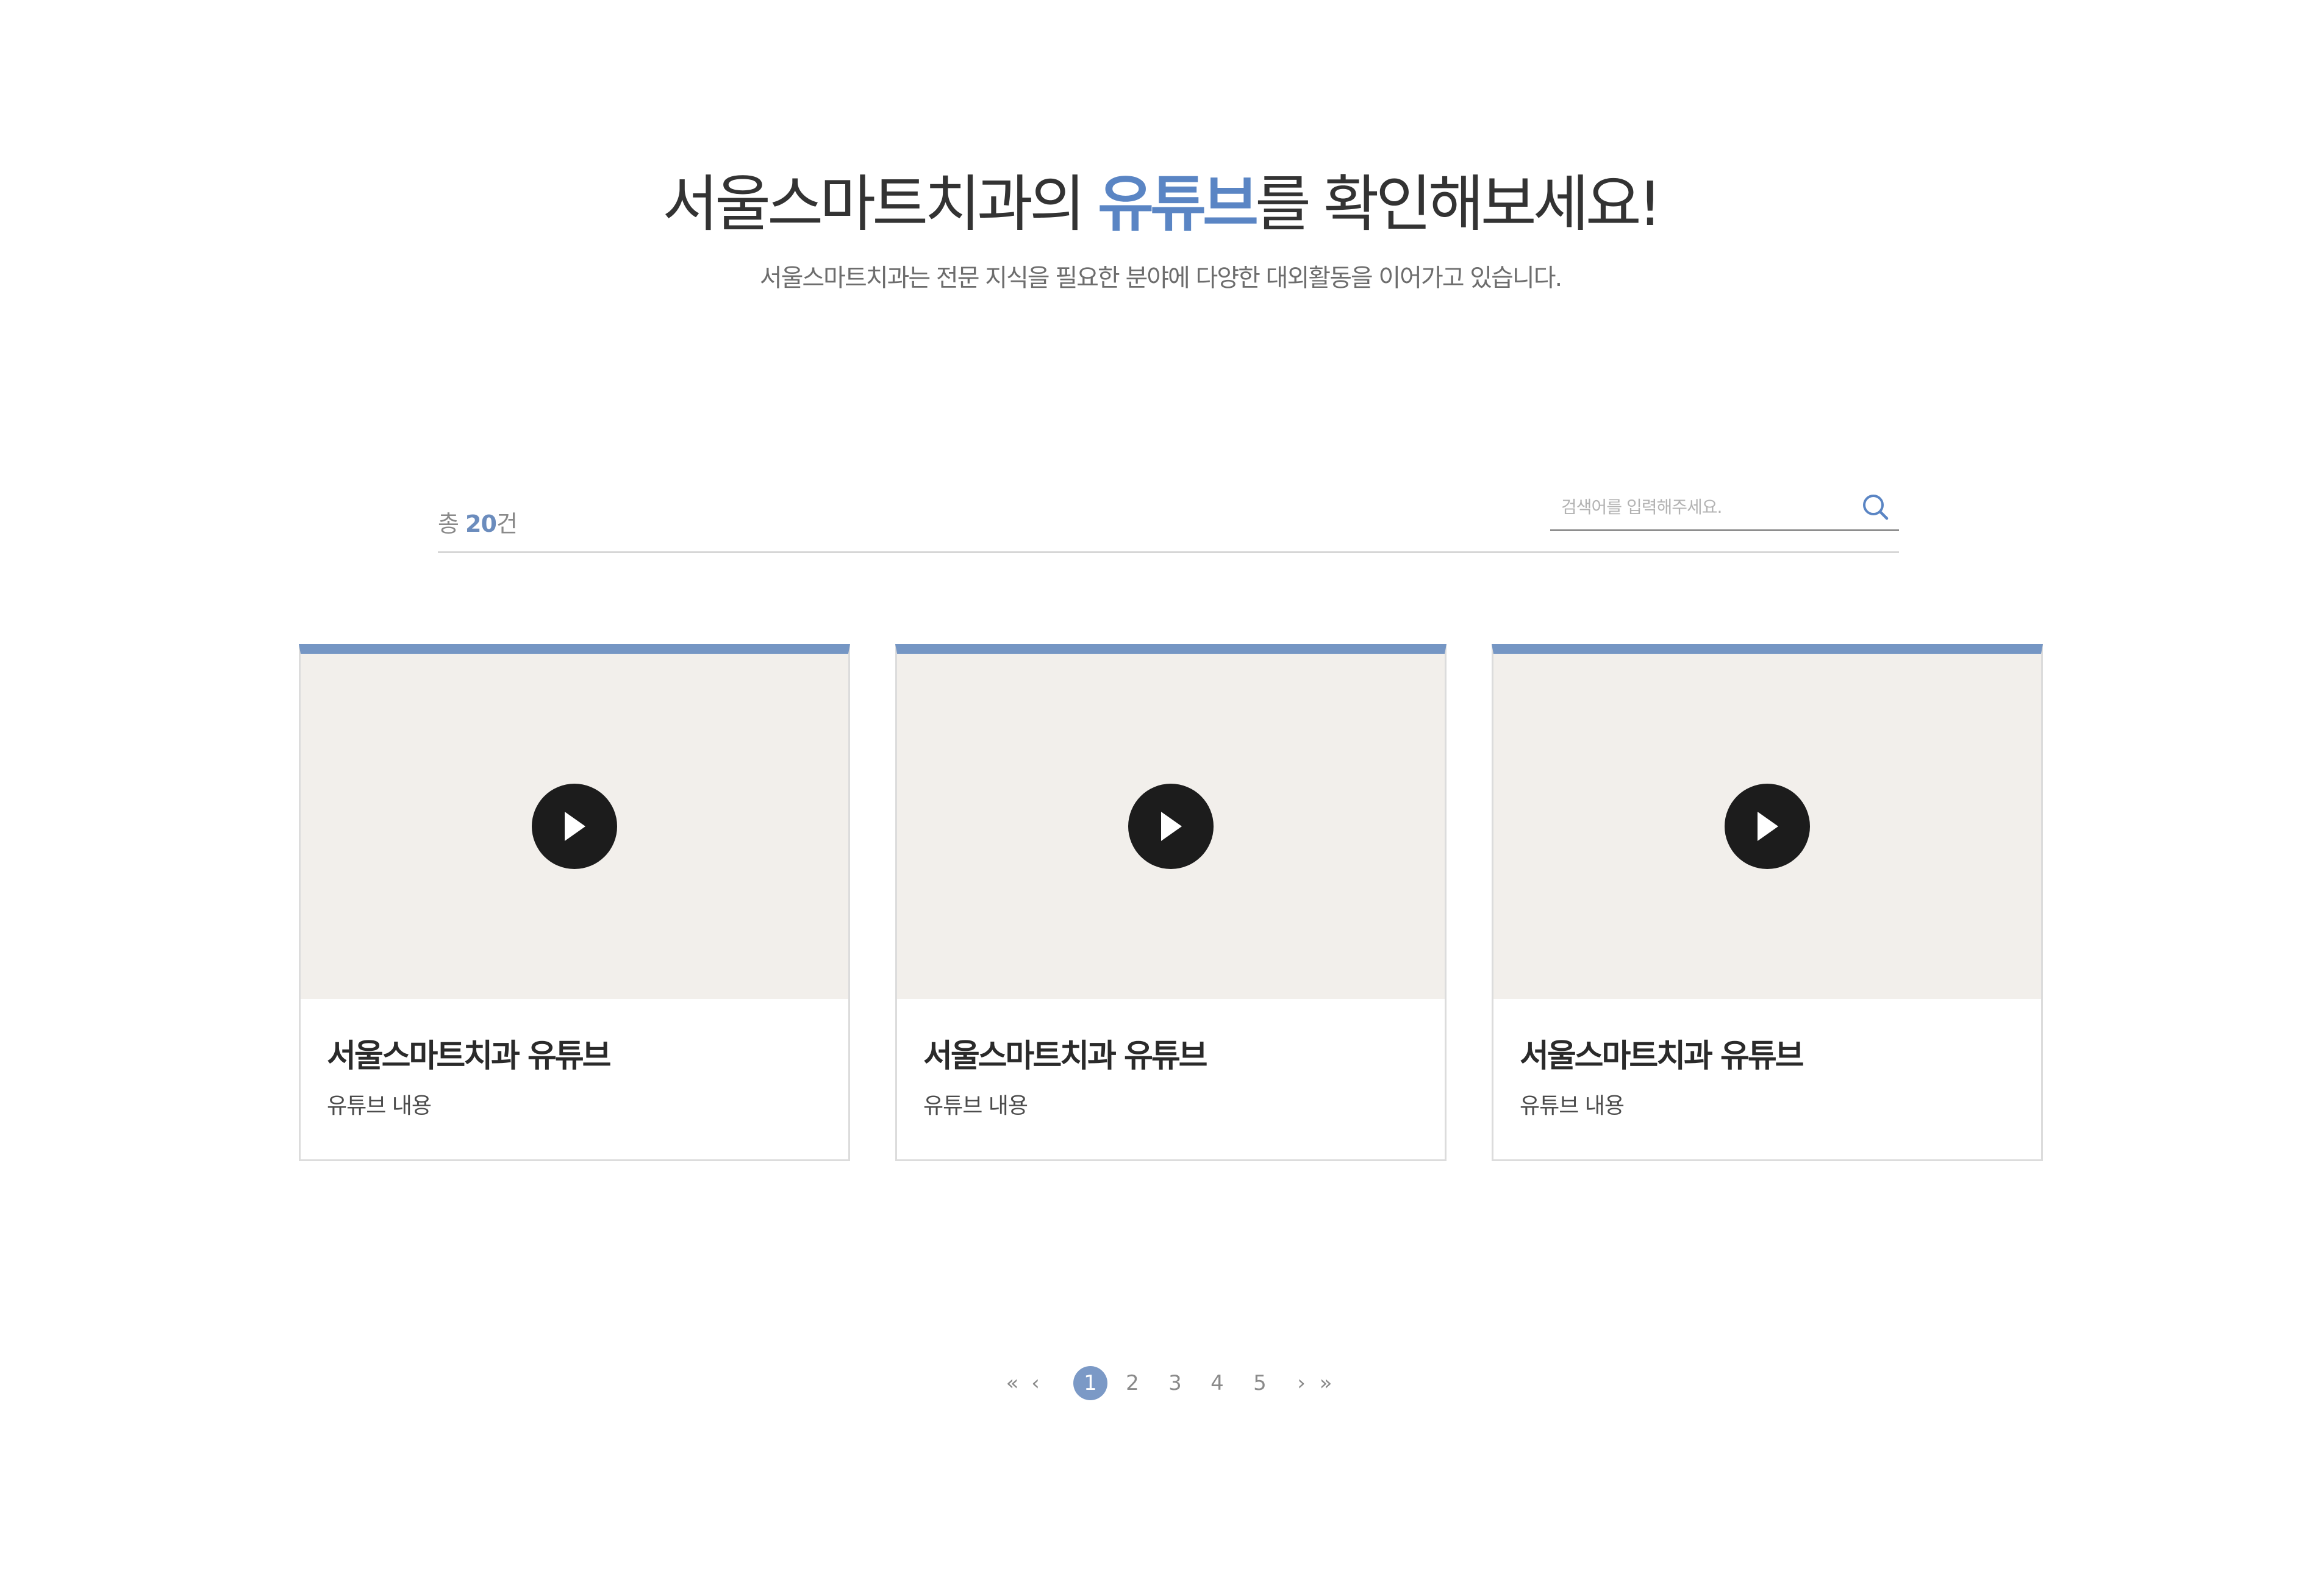 The image size is (2321, 1596). Describe the element at coordinates (452, 524) in the screenshot. I see `total-prefix: 총` at that location.